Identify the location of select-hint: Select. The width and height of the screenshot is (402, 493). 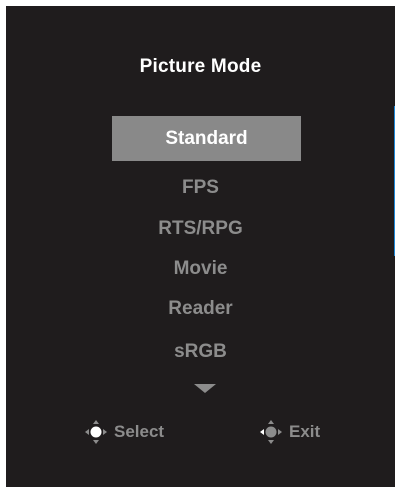
(124, 432).